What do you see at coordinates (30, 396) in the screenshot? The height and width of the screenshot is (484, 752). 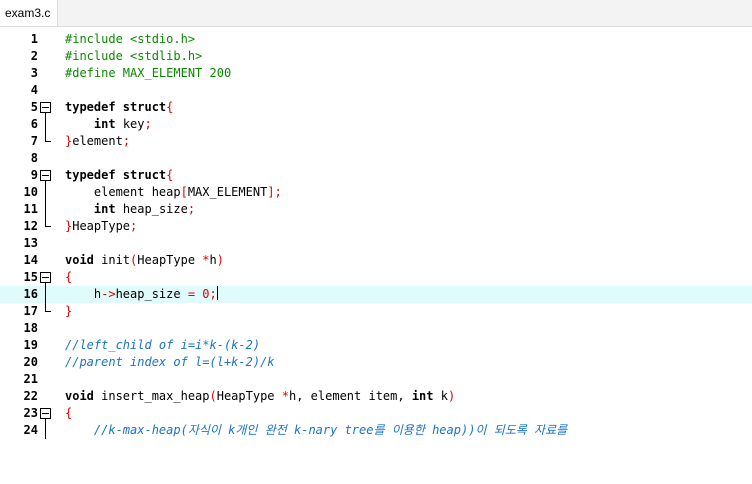 I see `line-number: 22` at bounding box center [30, 396].